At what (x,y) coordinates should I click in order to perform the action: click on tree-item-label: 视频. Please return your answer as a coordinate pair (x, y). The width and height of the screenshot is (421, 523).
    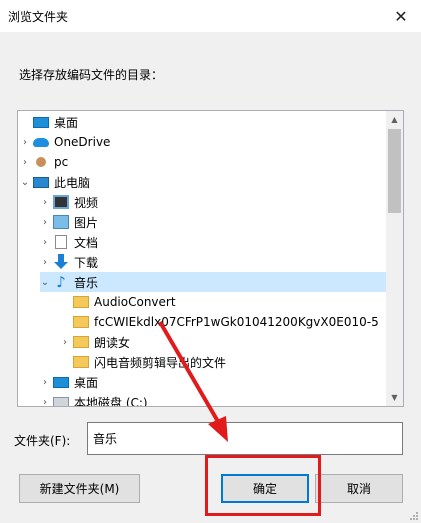
    Looking at the image, I should click on (86, 202).